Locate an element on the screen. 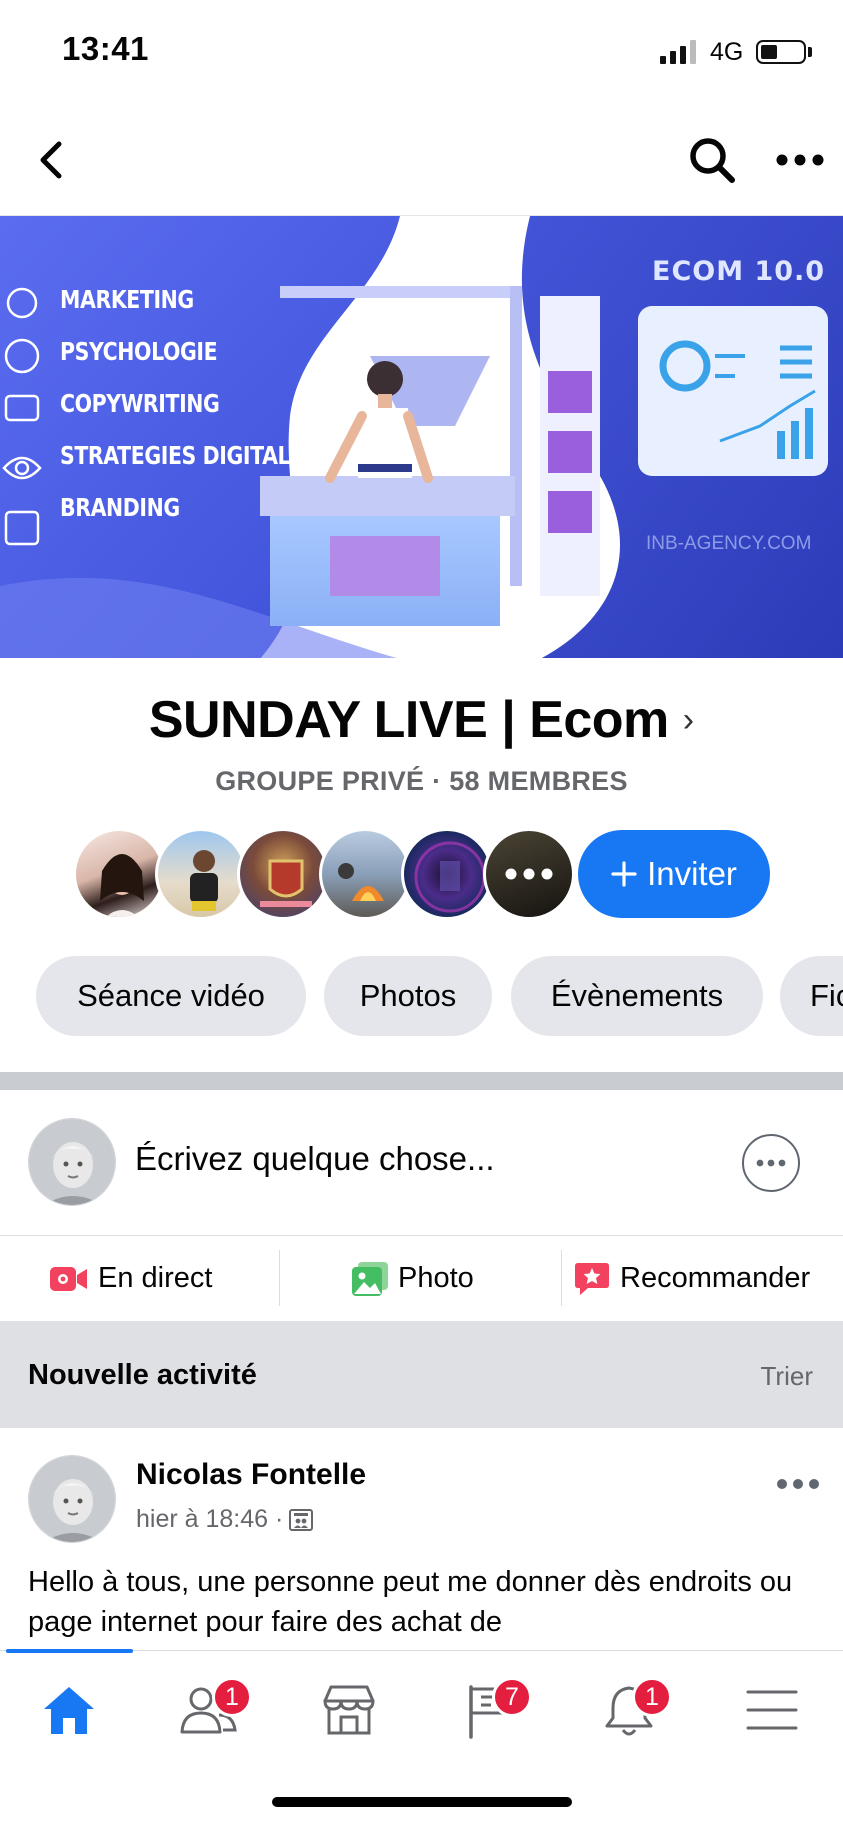 This screenshot has height=1825, width=843. group-privacy-members: GROUPE PRIVÉ · 58 MEMBRES is located at coordinates (421, 781).